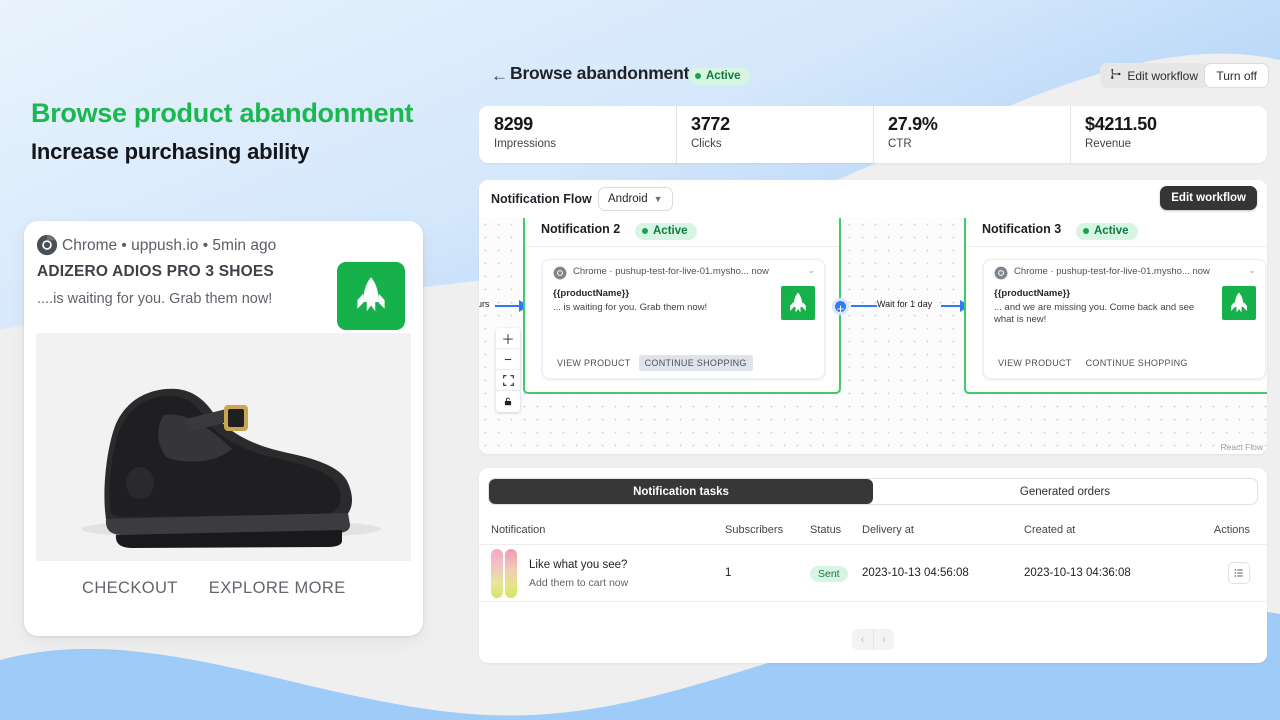  I want to click on edit-workflow-label: Edit workflow, so click(1162, 75).